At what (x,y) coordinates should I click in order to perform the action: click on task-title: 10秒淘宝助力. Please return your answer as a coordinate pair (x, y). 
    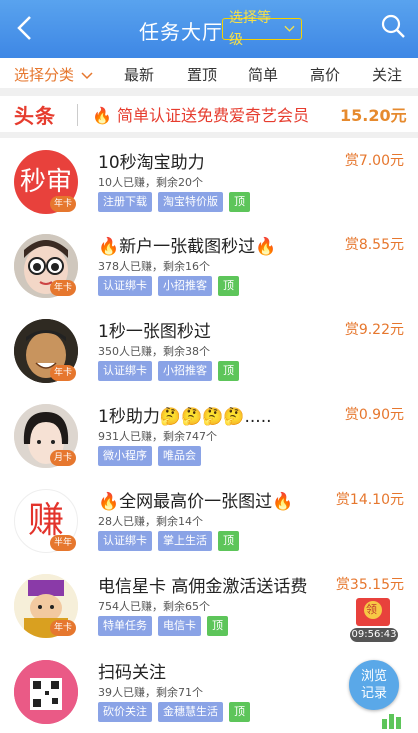
    Looking at the image, I should click on (151, 163).